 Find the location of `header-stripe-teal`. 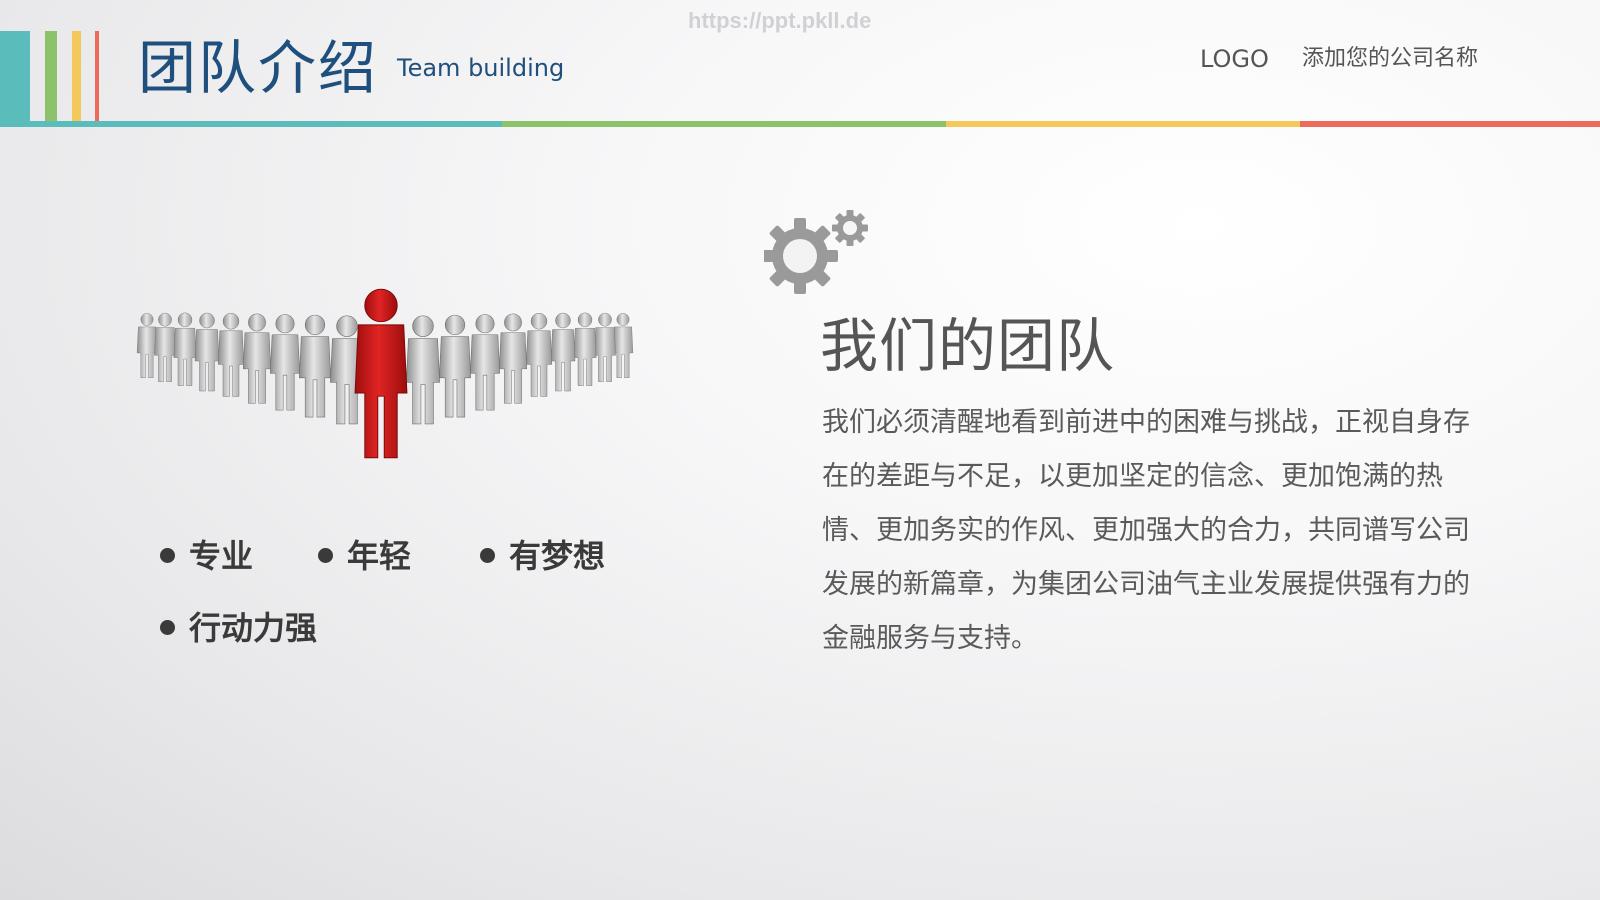

header-stripe-teal is located at coordinates (251, 124).